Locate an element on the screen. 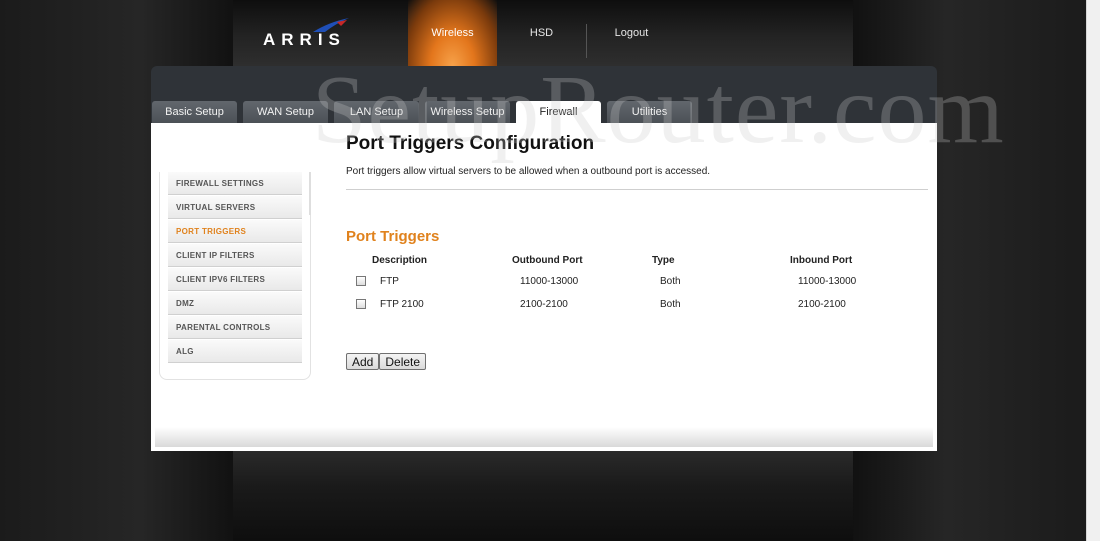 This screenshot has width=1100, height=541. sidemenu-parental-controls: PARENTAL CONTROLS is located at coordinates (235, 327).